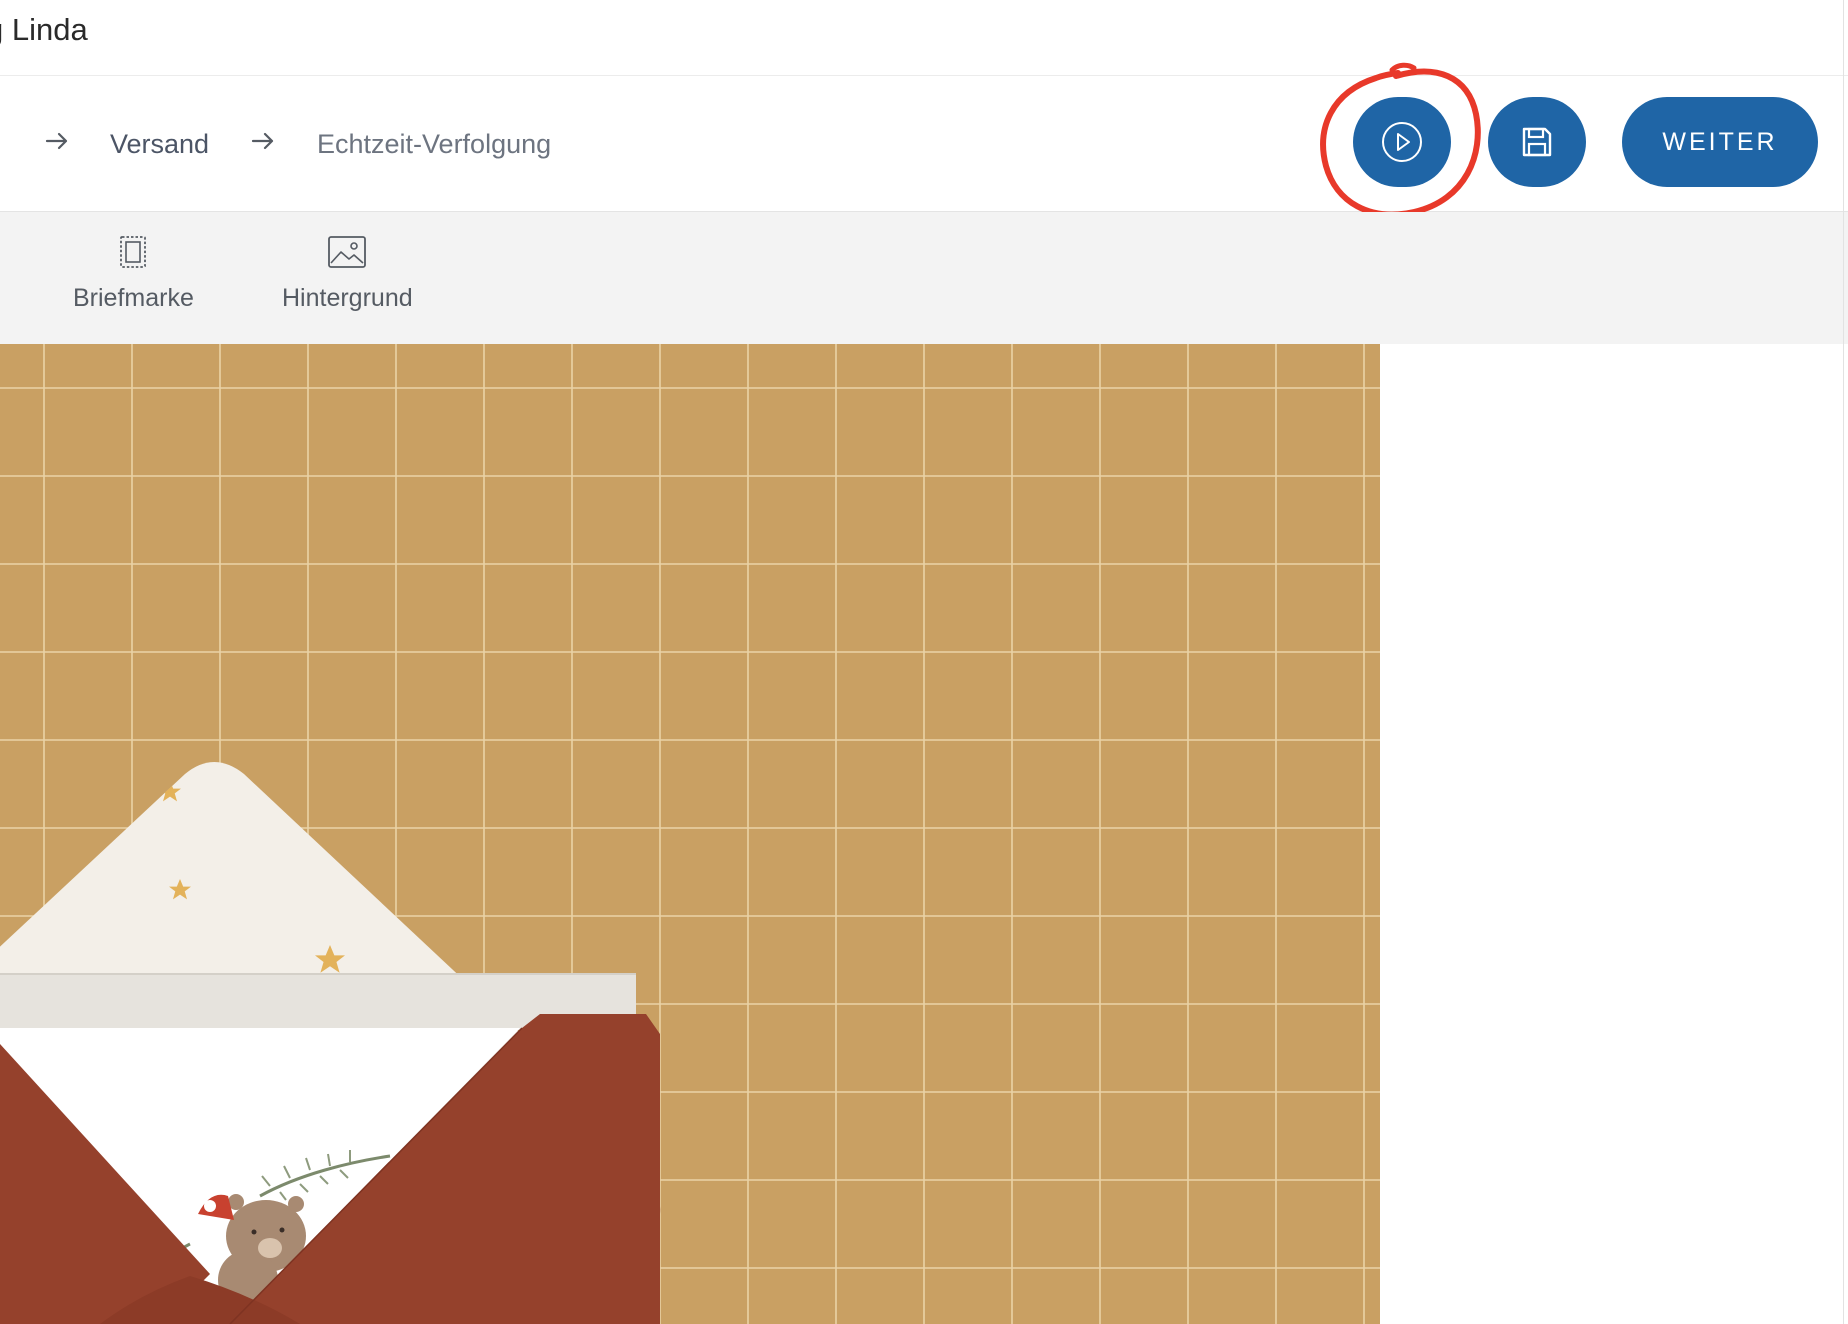  What do you see at coordinates (44, 29) in the screenshot?
I see `window-title: g Linda` at bounding box center [44, 29].